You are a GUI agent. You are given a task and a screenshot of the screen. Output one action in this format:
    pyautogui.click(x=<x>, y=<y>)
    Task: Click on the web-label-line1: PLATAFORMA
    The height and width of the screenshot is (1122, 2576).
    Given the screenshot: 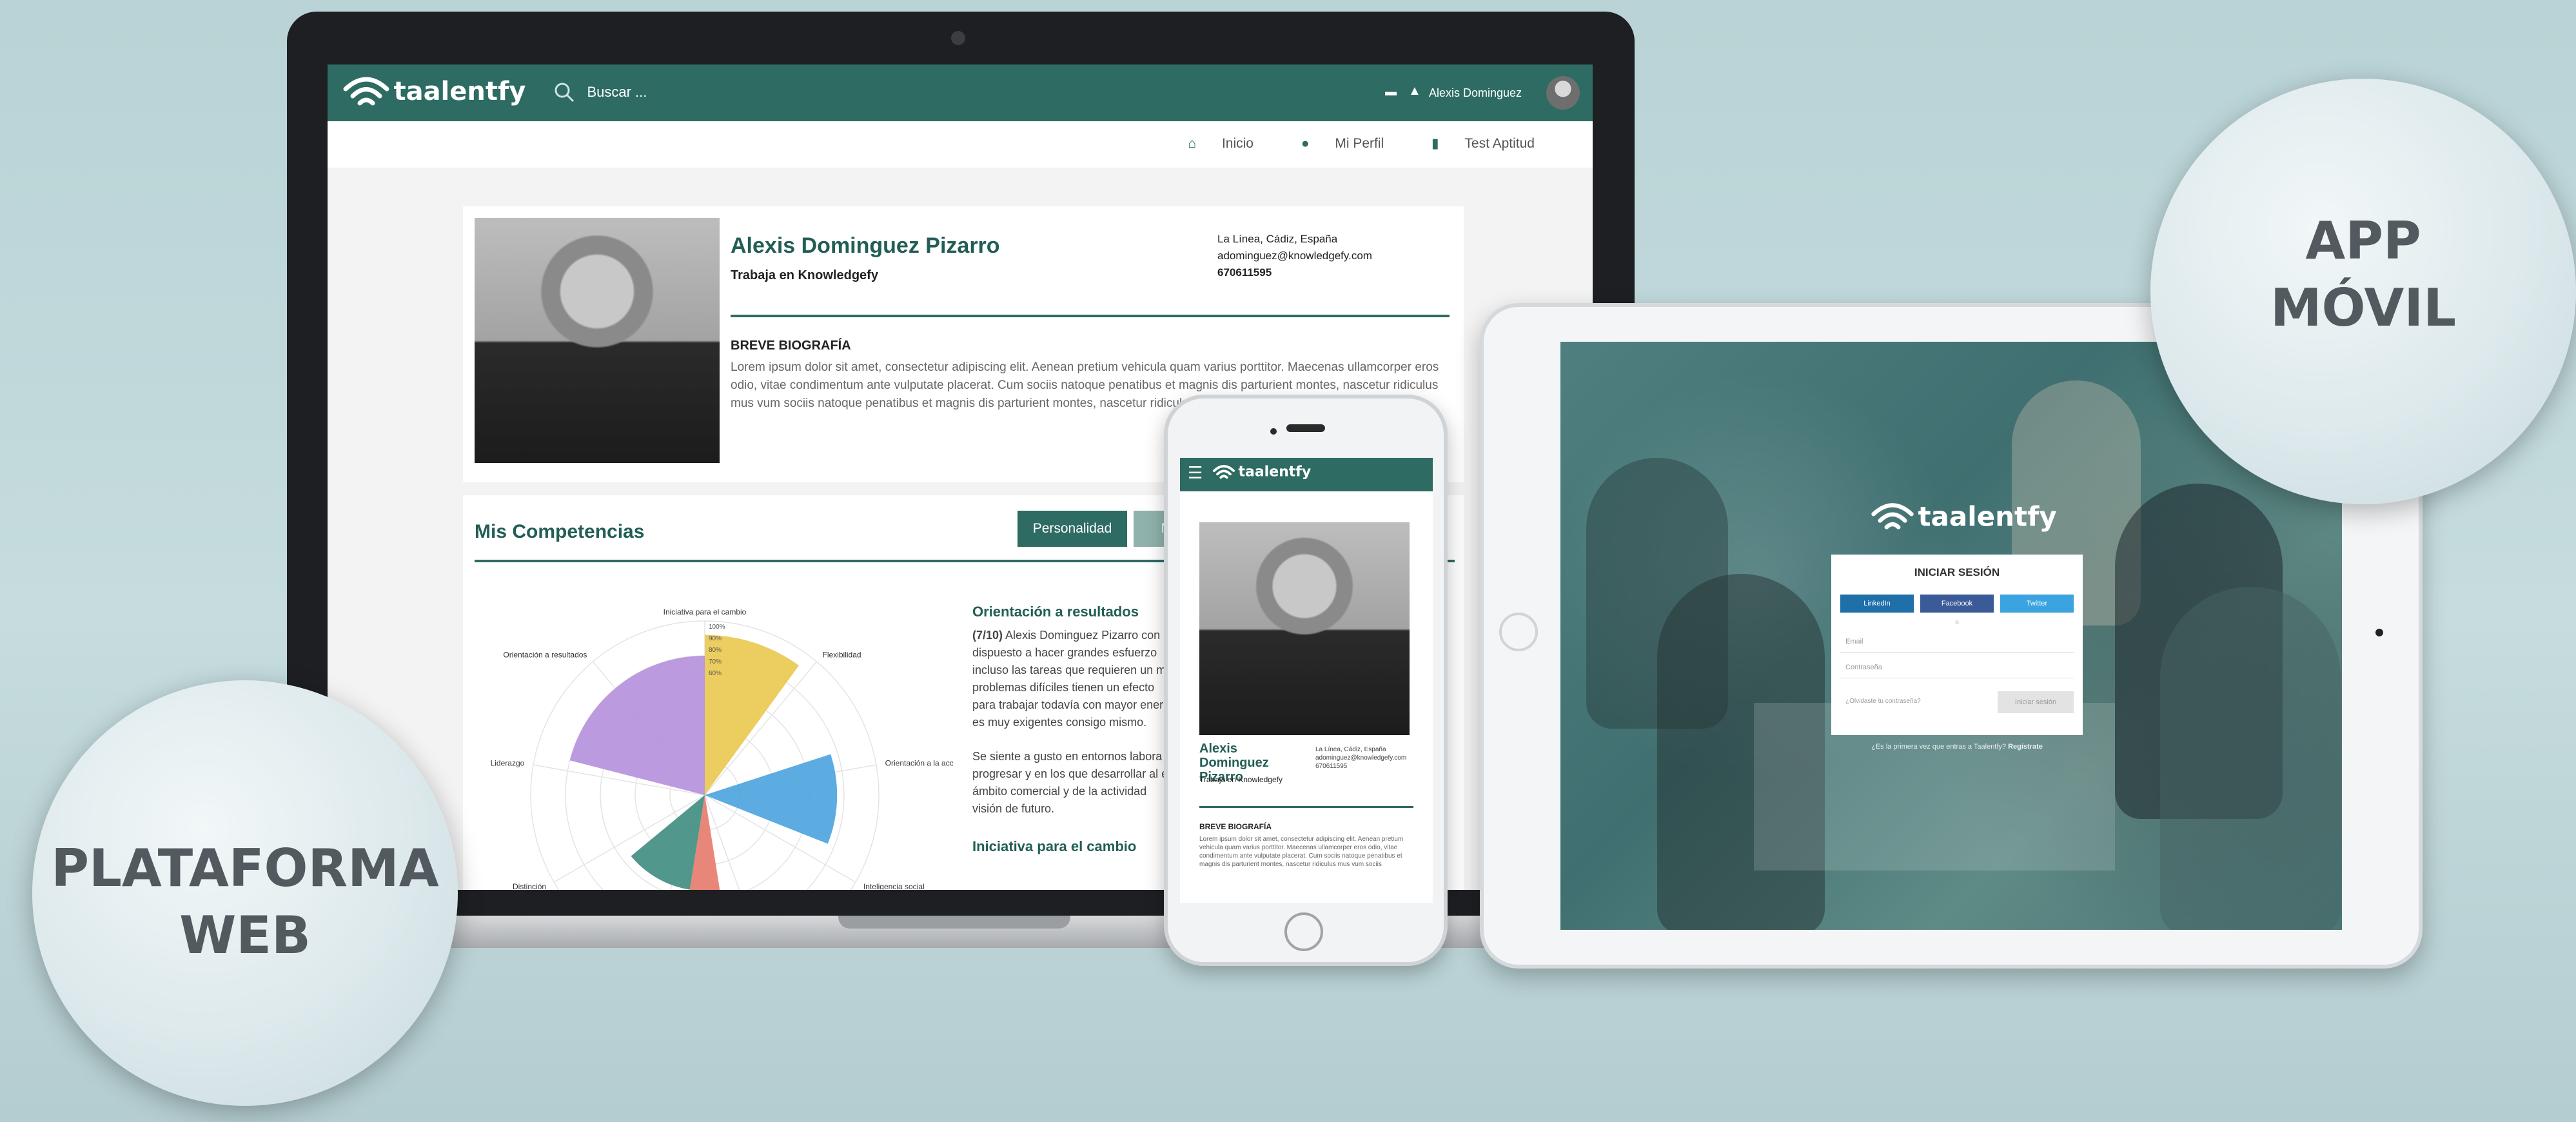 What is the action you would take?
    pyautogui.click(x=245, y=868)
    